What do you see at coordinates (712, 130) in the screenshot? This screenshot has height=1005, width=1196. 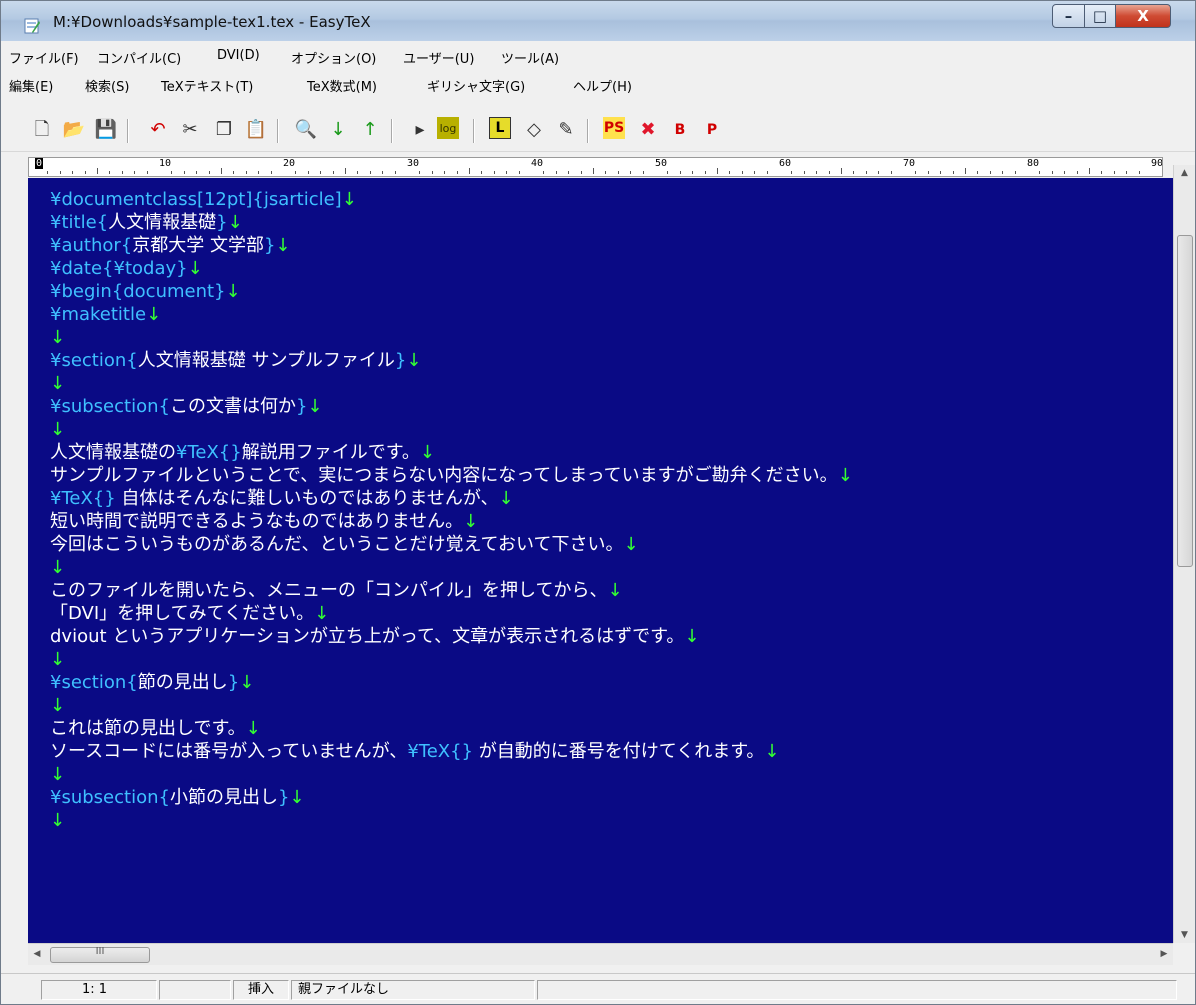 I see `pbibtex-icon: P` at bounding box center [712, 130].